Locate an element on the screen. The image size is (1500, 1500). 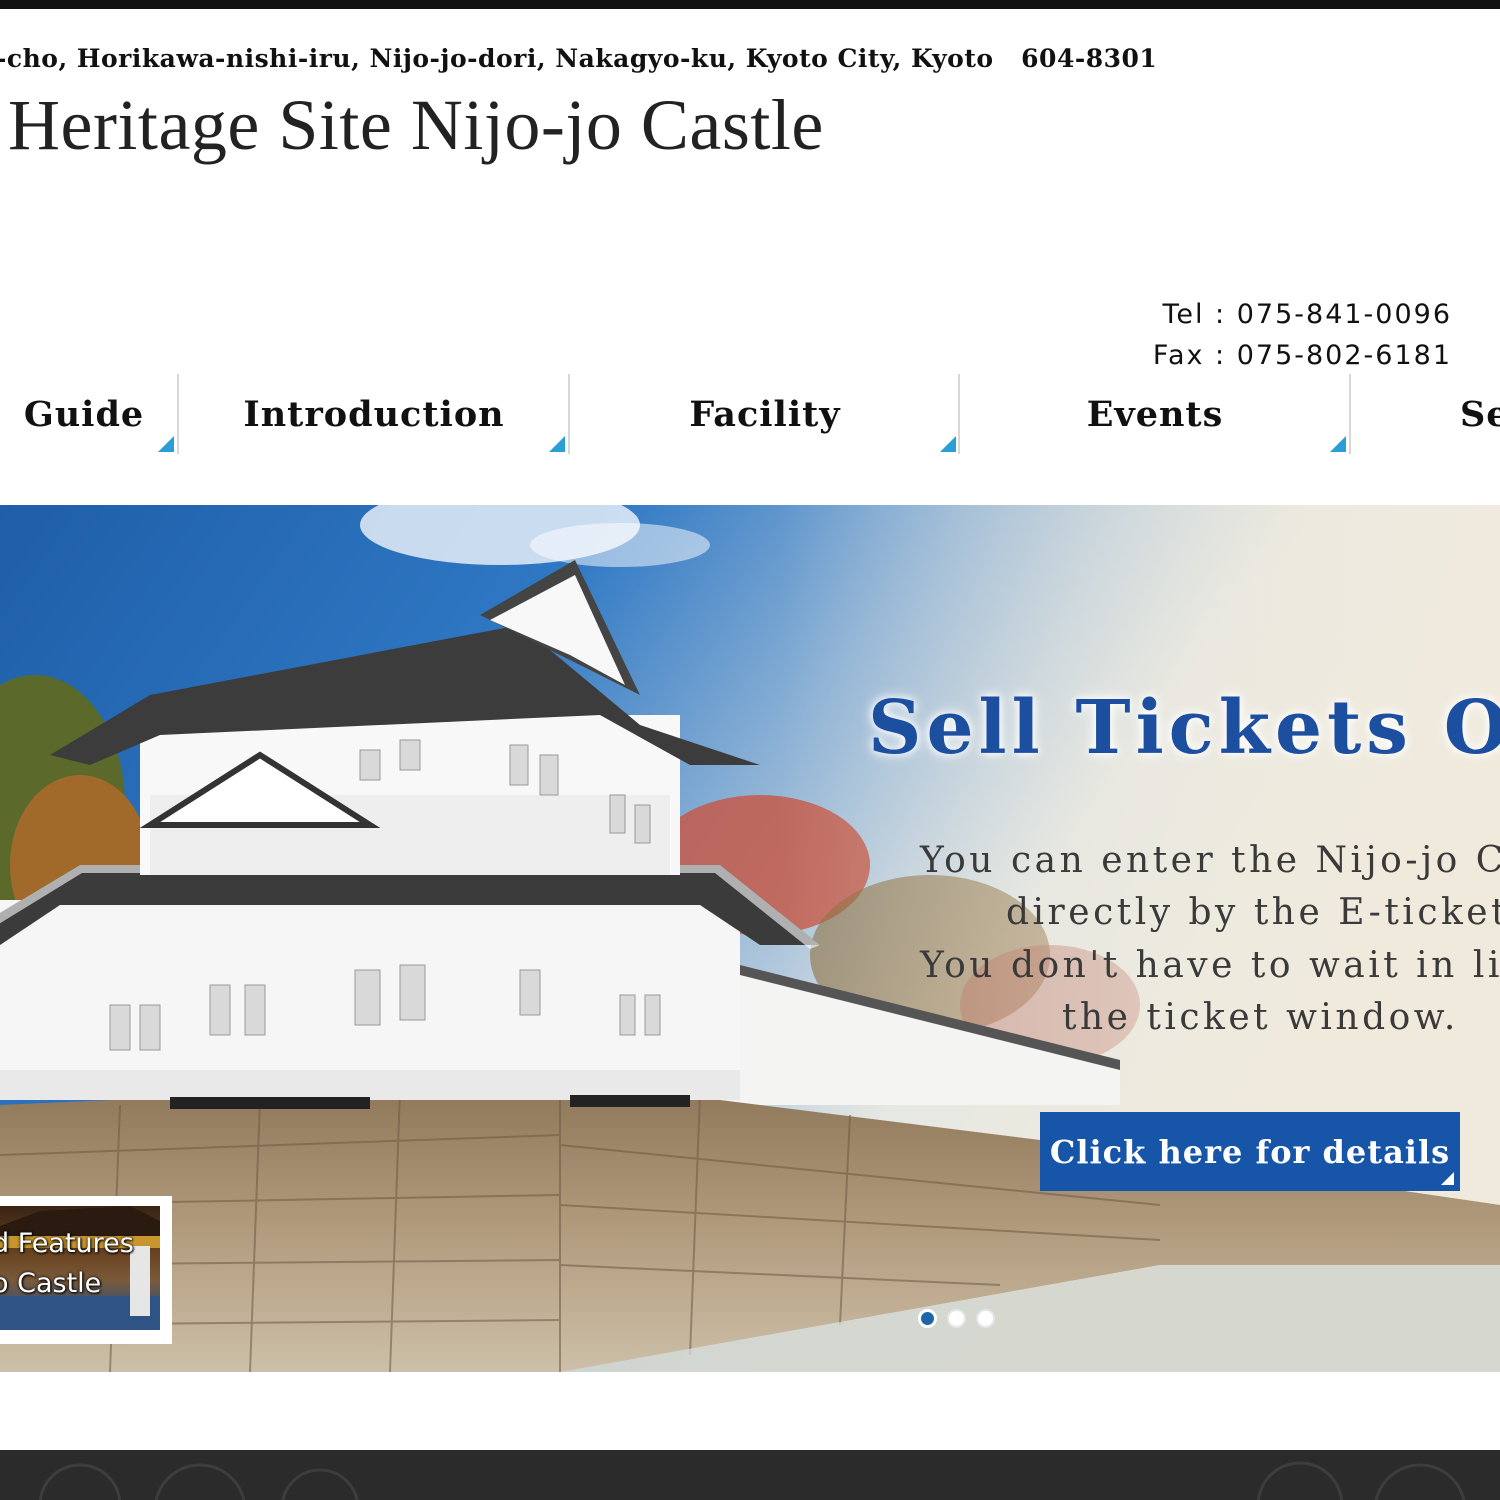
hero-text-line: the ticket window. is located at coordinates (1260, 1017).